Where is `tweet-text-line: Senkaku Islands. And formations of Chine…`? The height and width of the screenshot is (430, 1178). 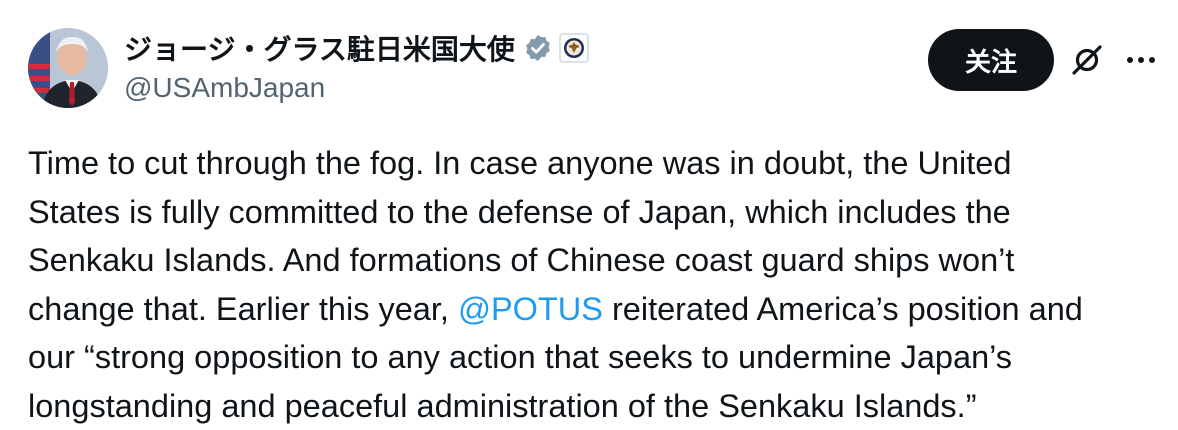
tweet-text-line: Senkaku Islands. And formations of Chine… is located at coordinates (598, 260).